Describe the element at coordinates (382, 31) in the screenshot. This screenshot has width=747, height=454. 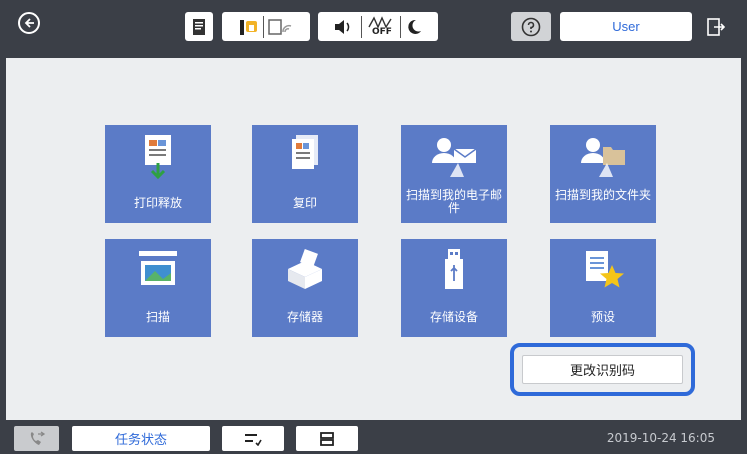
I see `power-save-off-label: OFF` at that location.